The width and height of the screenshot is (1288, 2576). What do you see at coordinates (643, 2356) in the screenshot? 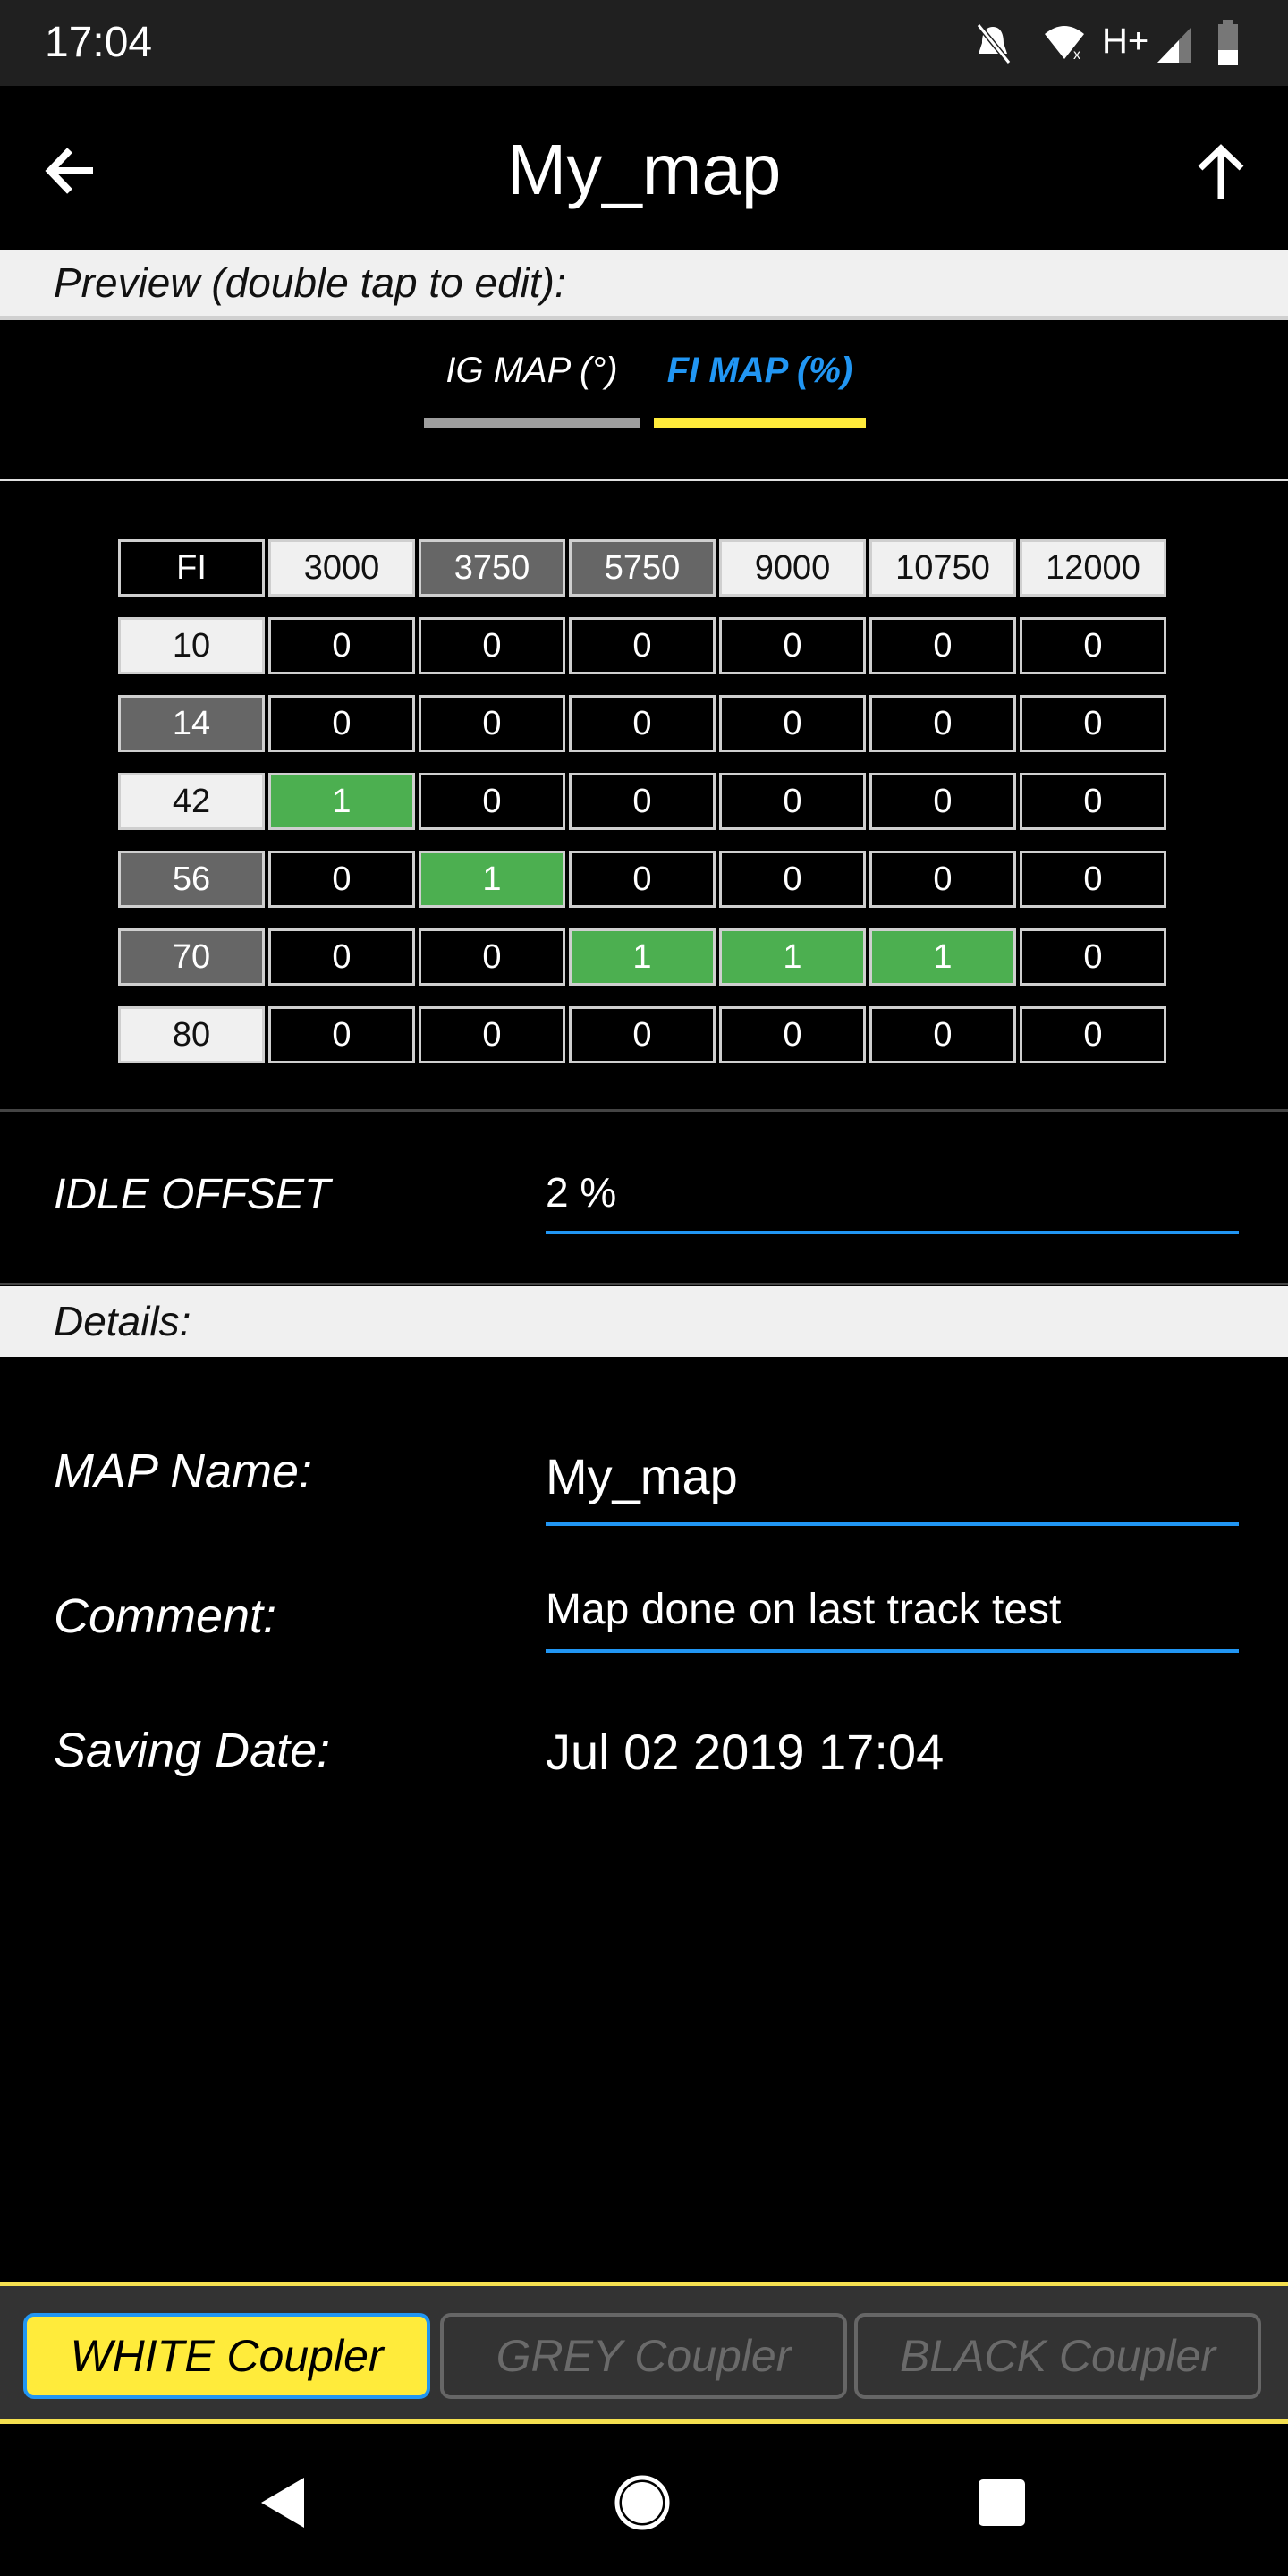
I see `grey-coupler-button: GREY Coupler` at bounding box center [643, 2356].